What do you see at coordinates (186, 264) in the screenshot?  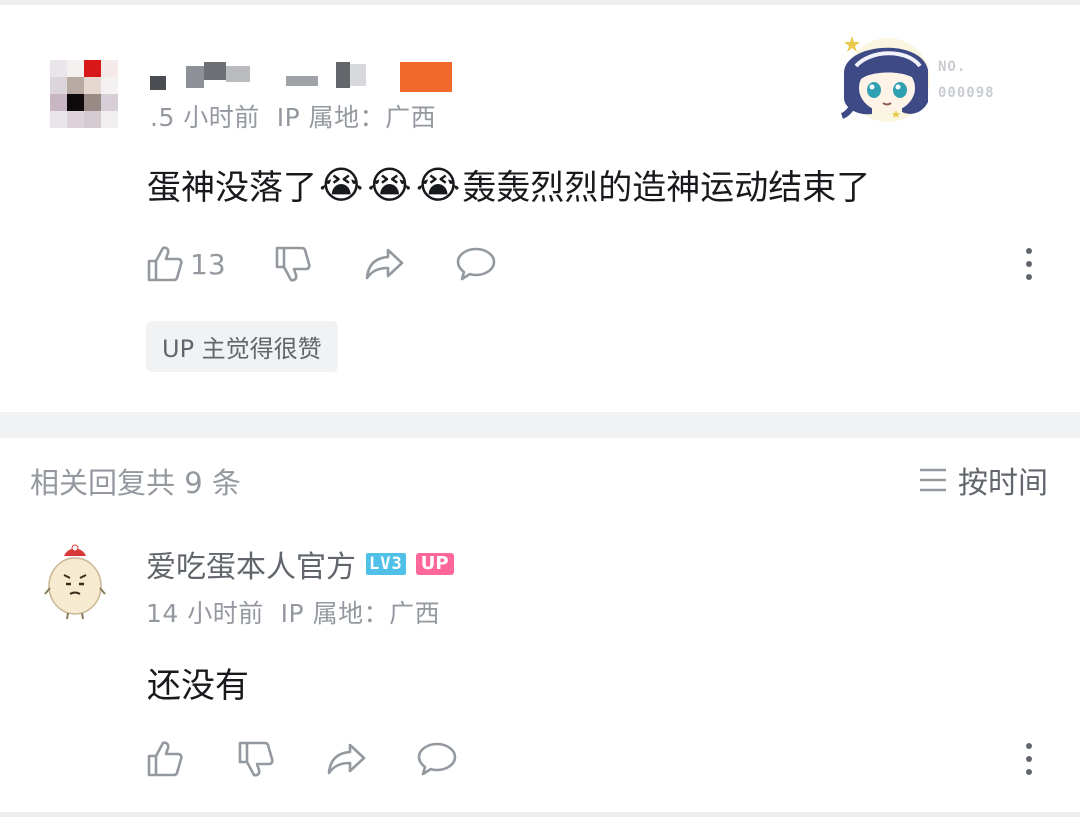 I see `like-button: 13` at bounding box center [186, 264].